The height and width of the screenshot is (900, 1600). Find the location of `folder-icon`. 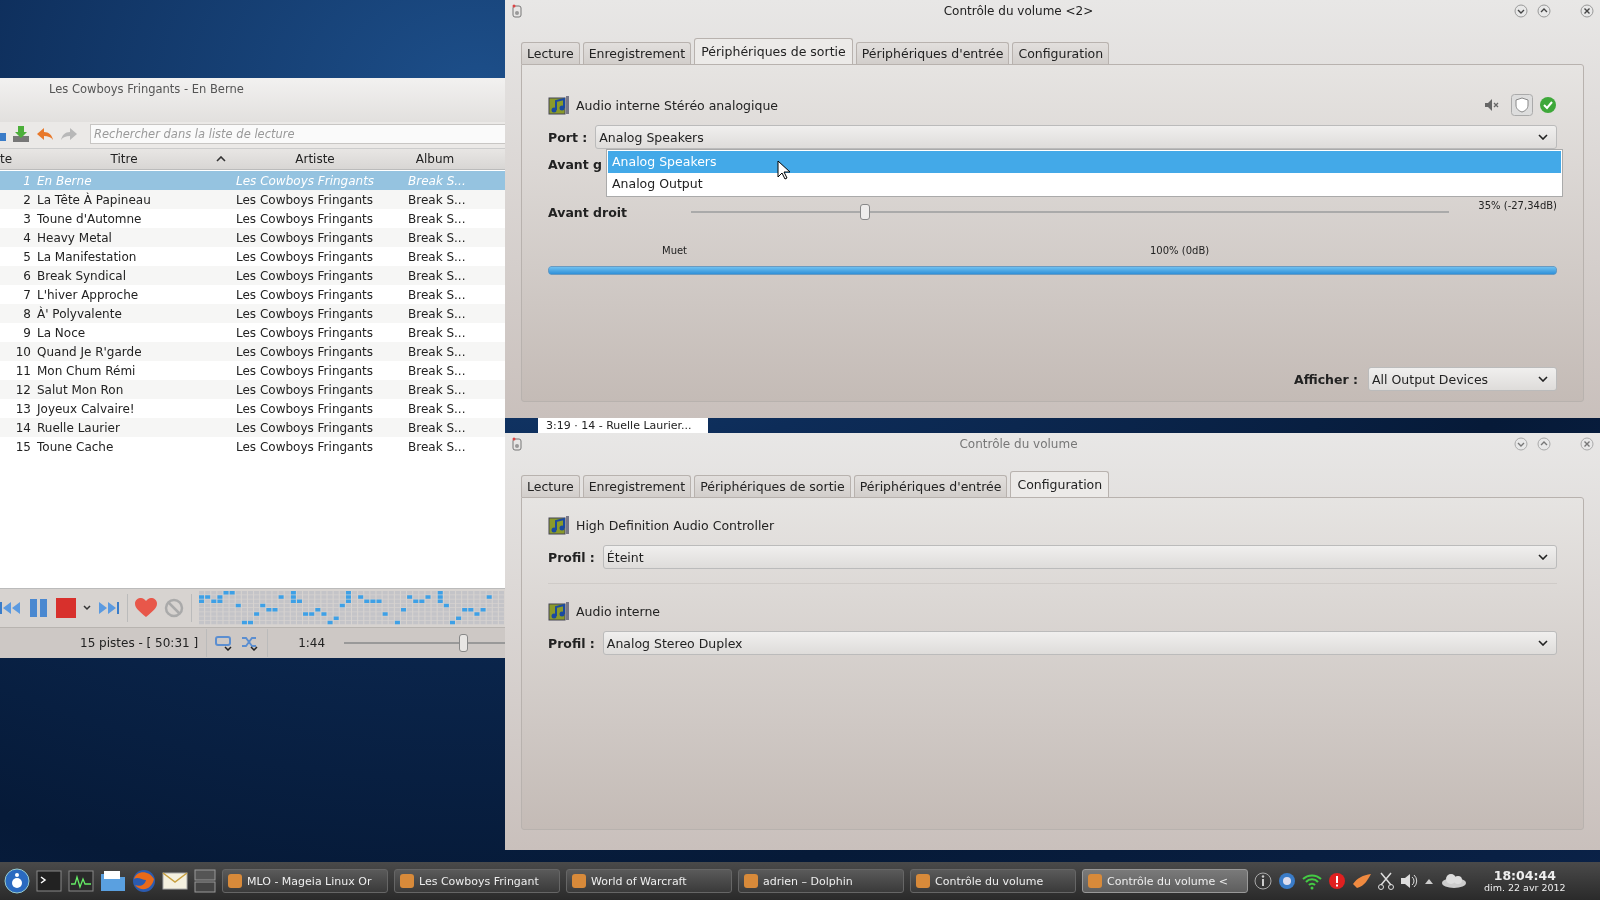

folder-icon is located at coordinates (113, 881).